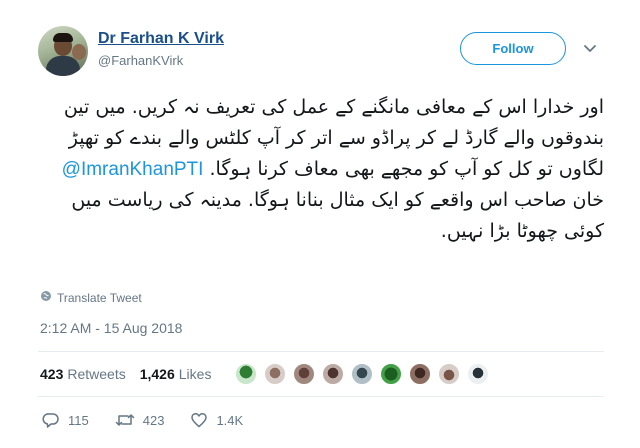  I want to click on translate-label: Translate Tweet, so click(99, 297).